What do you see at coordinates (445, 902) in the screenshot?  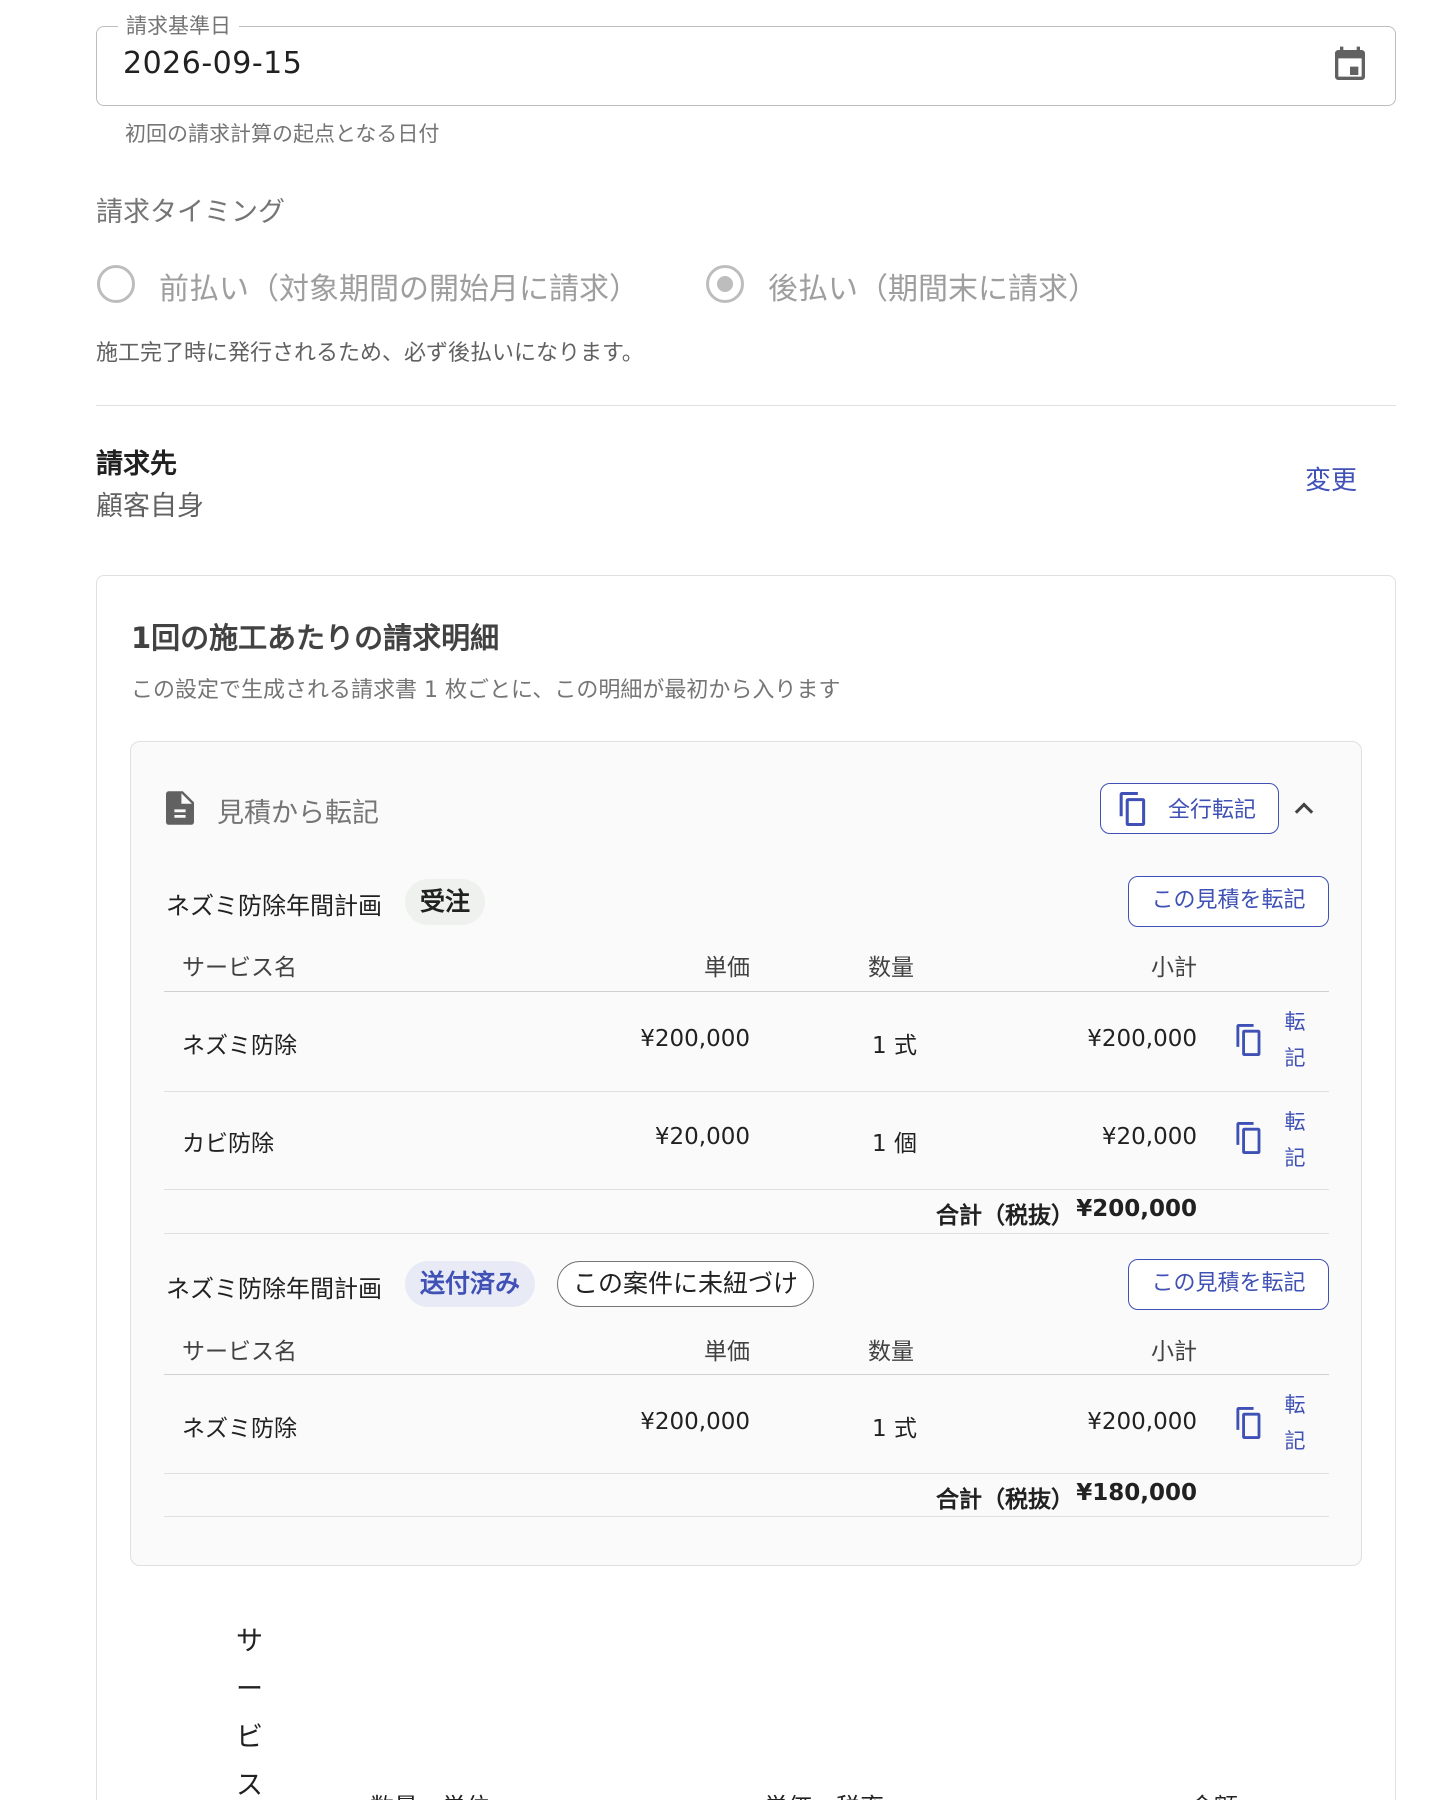 I see `status-badge-ordered: 受注` at bounding box center [445, 902].